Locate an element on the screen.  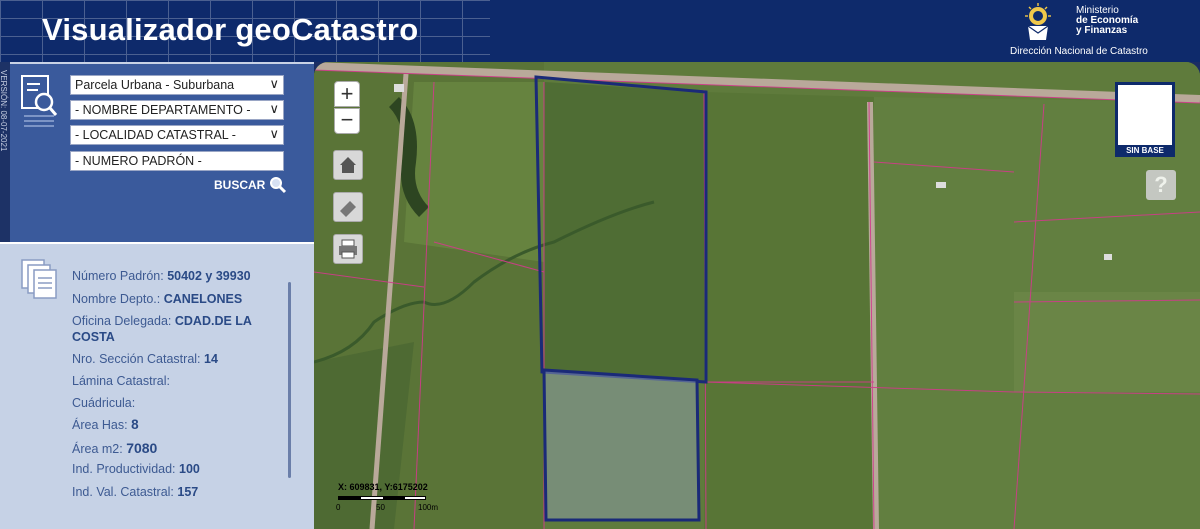
info-row-seccion: Nro. Sección Catastral: 14 is located at coordinates (145, 359).